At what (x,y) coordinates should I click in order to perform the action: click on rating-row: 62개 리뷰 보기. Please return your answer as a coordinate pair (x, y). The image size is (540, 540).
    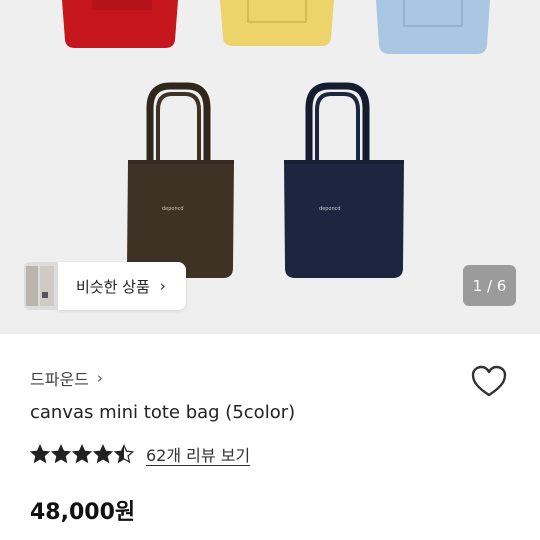
    Looking at the image, I should click on (140, 454).